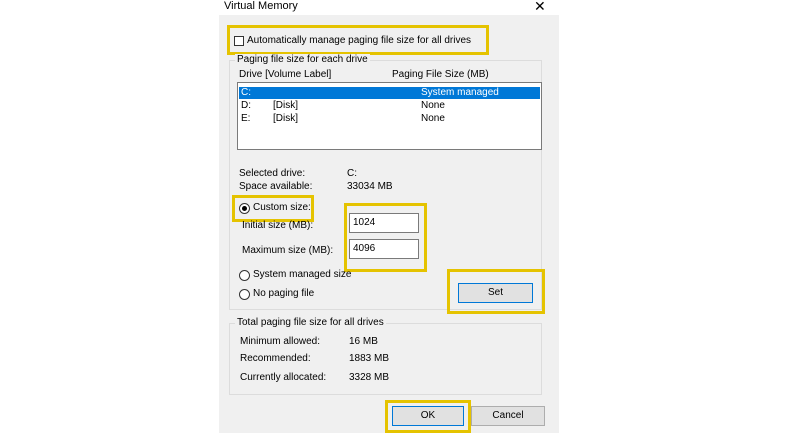 This screenshot has height=433, width=800. What do you see at coordinates (246, 118) in the screenshot?
I see `drive-letter: E:` at bounding box center [246, 118].